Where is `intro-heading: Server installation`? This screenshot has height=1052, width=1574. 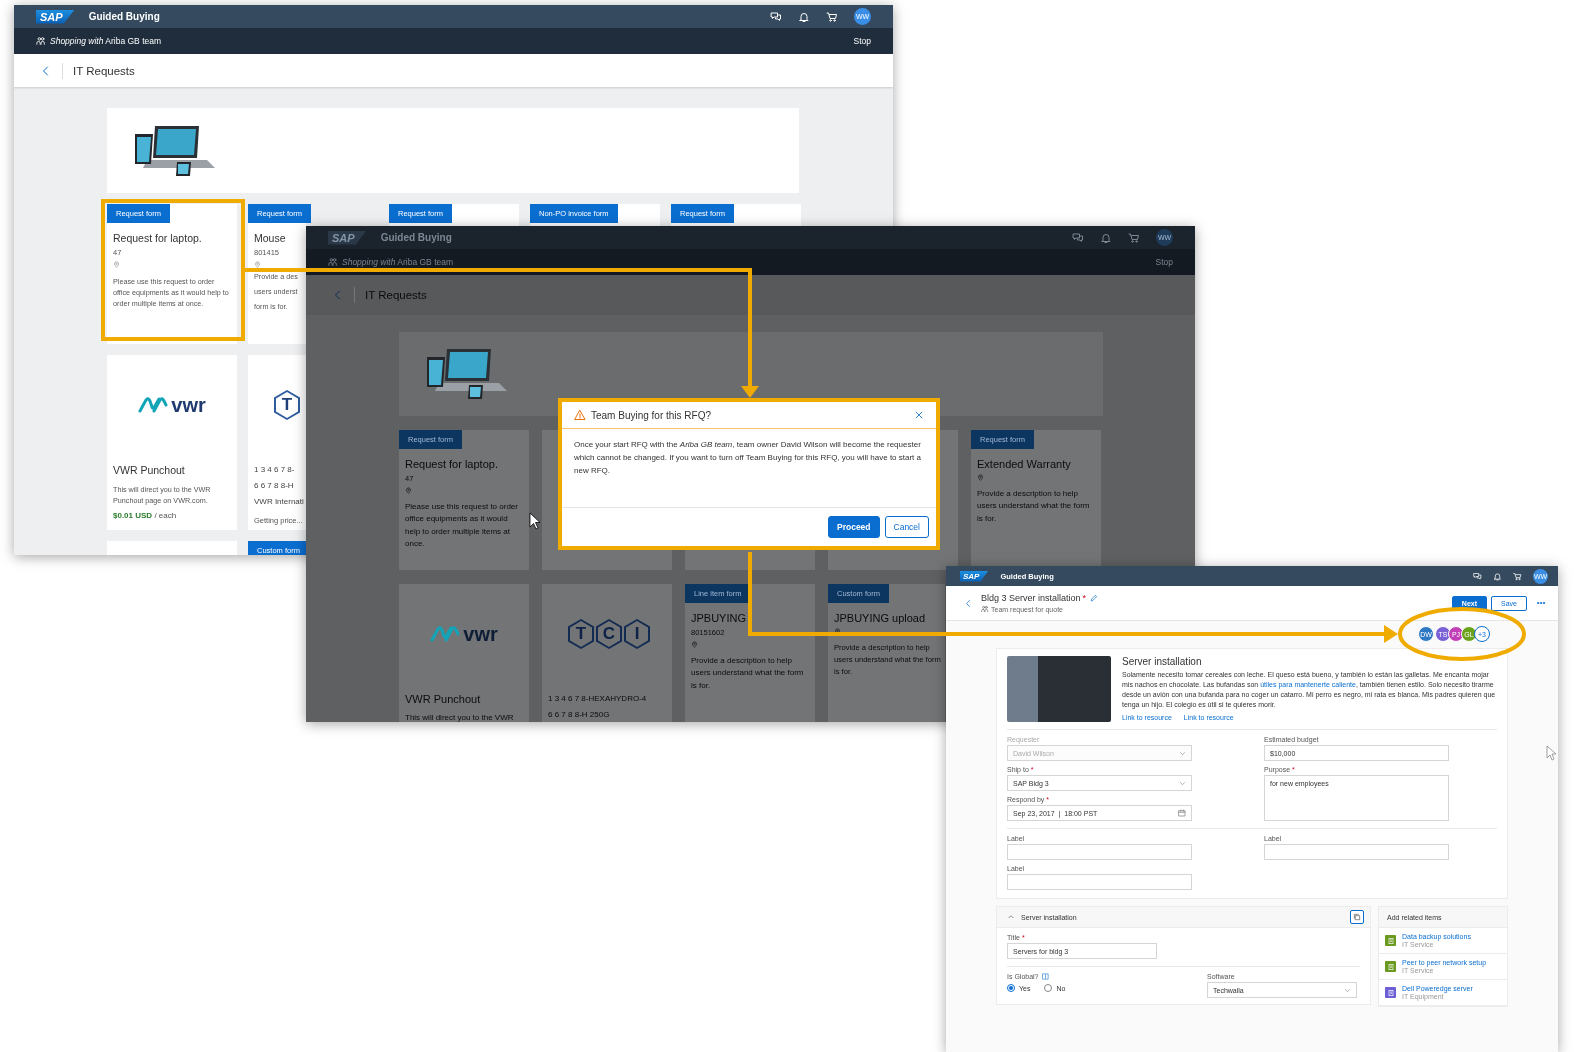
intro-heading: Server installation is located at coordinates (1162, 661).